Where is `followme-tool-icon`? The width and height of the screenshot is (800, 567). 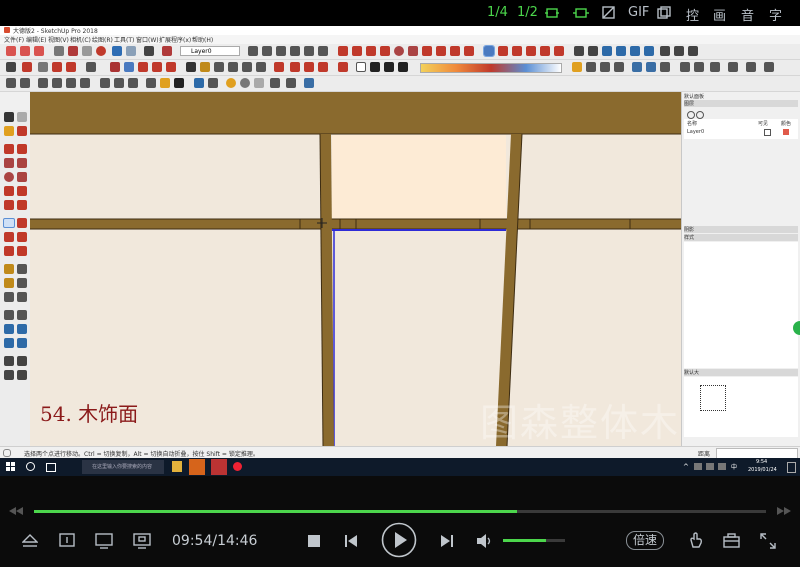 followme-tool-icon is located at coordinates (22, 237).